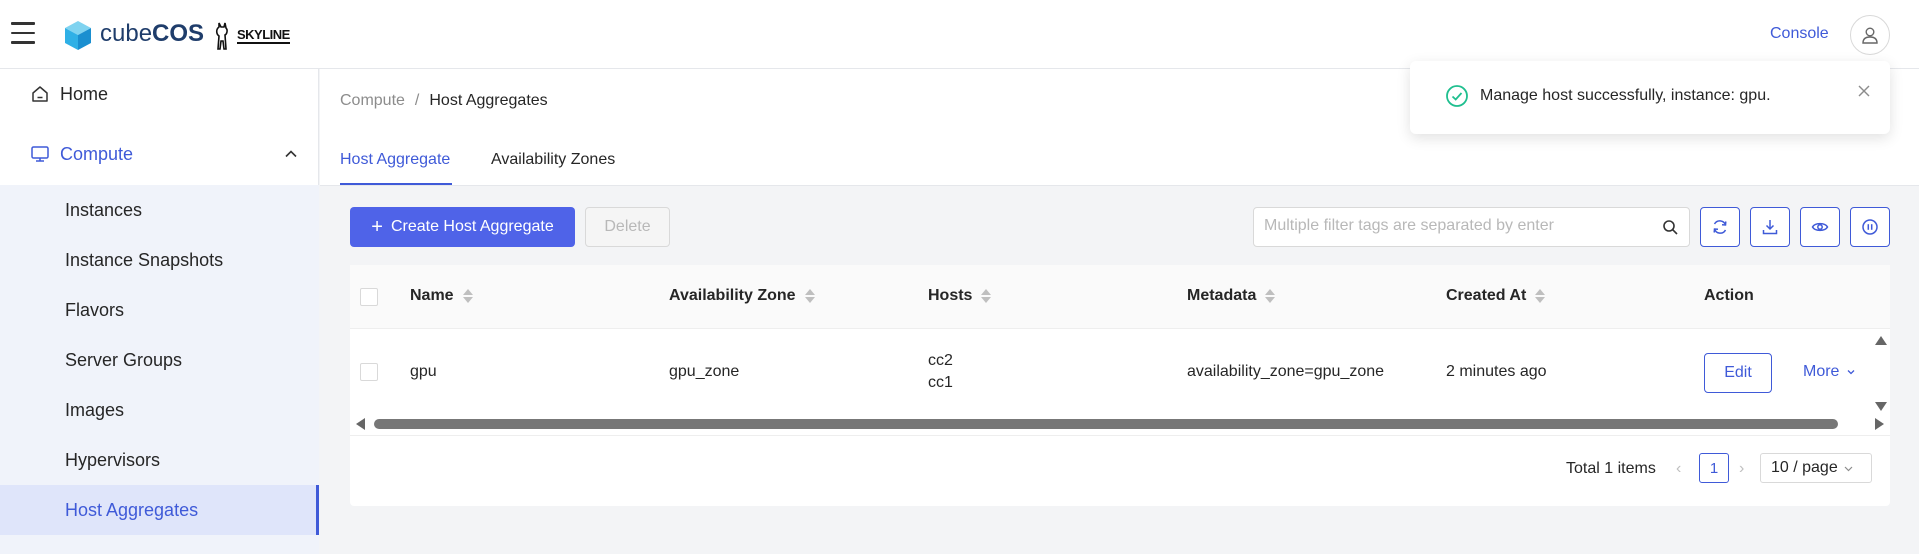 The height and width of the screenshot is (554, 1919). I want to click on more-label: More, so click(1821, 371).